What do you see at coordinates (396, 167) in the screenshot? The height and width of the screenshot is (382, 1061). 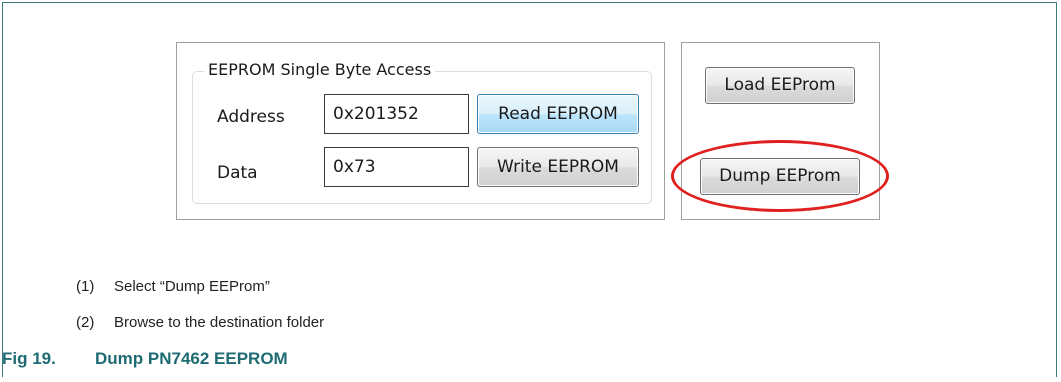 I see `data-input: 0x73` at bounding box center [396, 167].